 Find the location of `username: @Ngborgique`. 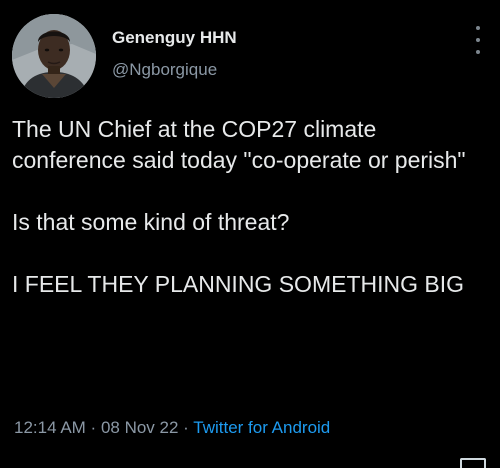

username: @Ngborgique is located at coordinates (164, 70).